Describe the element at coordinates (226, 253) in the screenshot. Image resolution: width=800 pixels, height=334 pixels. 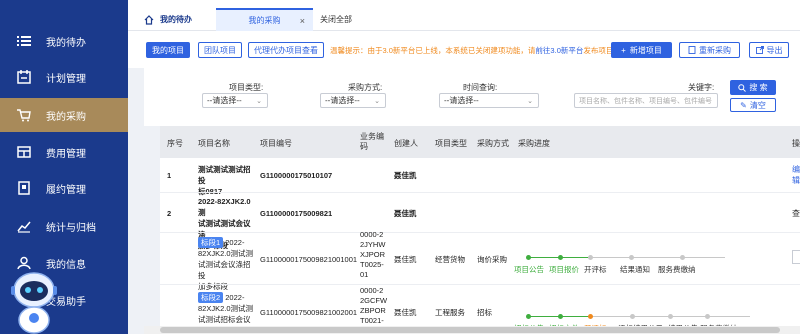
I see `name-line: 82XJK2.0测试测` at that location.